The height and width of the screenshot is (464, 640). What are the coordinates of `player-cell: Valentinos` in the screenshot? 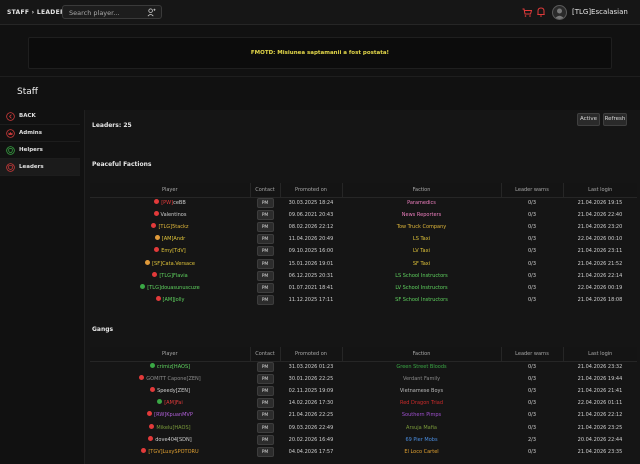 It's located at (170, 215).